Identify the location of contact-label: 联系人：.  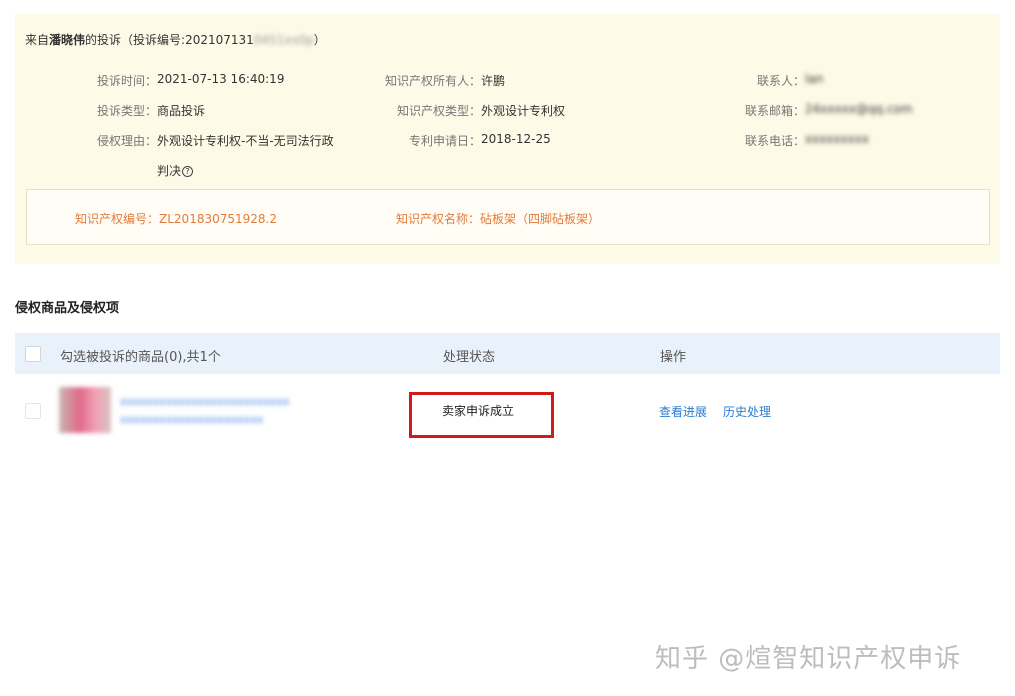
(780, 81).